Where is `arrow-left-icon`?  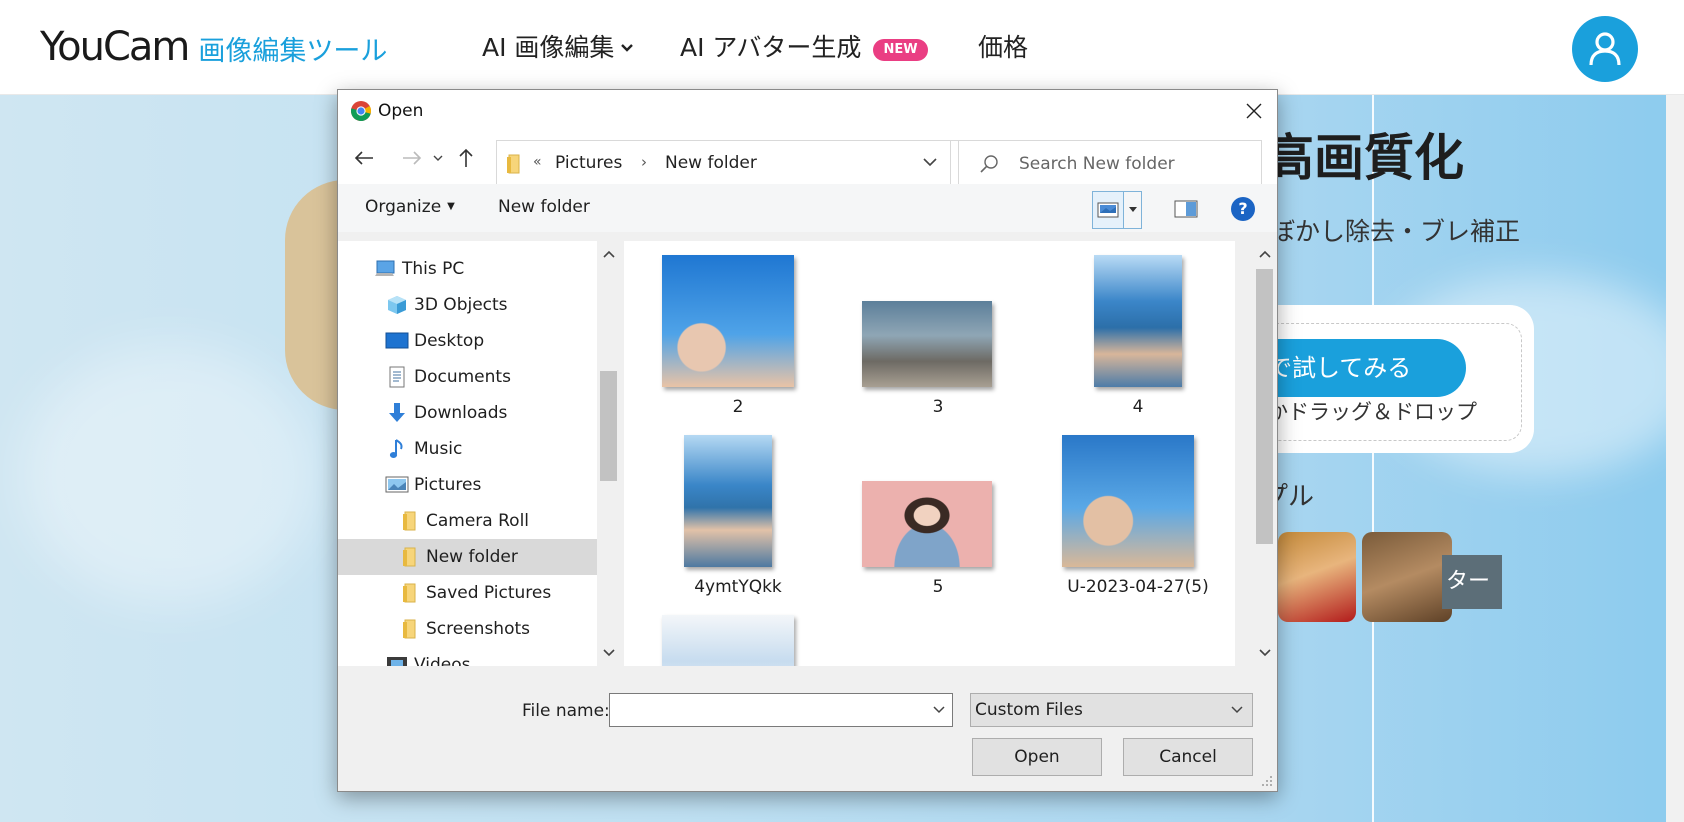 arrow-left-icon is located at coordinates (363, 158).